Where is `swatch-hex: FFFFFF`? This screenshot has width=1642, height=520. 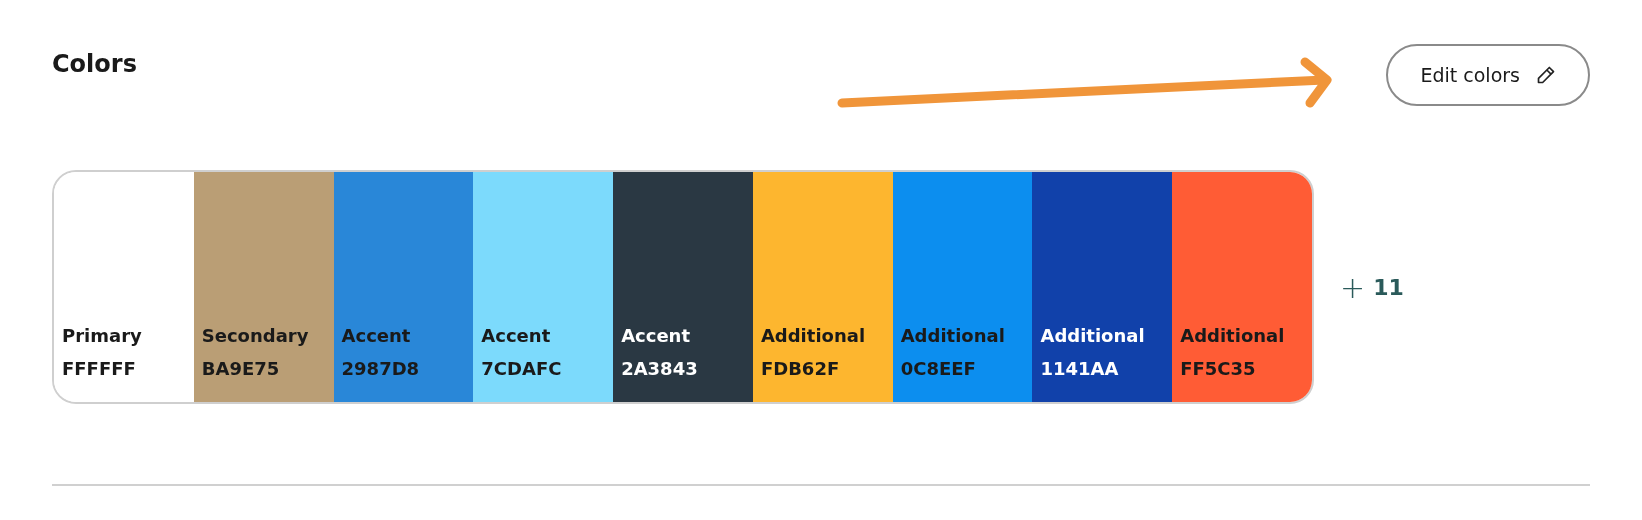
swatch-hex: FFFFFF is located at coordinates (99, 369).